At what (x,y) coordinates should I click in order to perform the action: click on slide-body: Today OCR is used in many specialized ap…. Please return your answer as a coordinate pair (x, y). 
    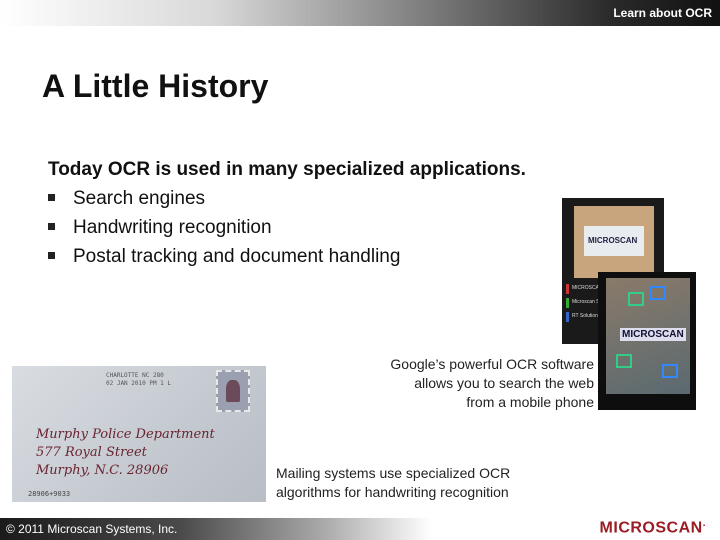
    Looking at the image, I should click on (287, 213).